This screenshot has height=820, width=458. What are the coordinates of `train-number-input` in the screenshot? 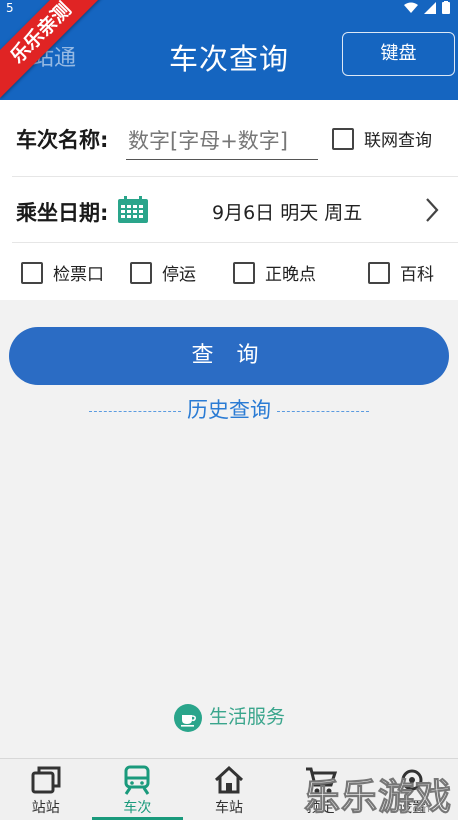 It's located at (222, 141).